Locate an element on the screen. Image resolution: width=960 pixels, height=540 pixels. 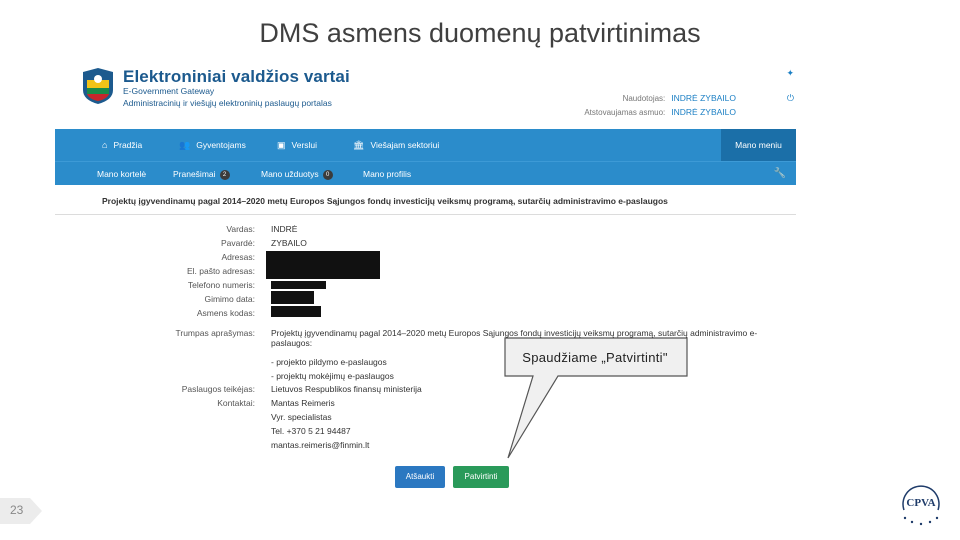
field-label: Kontaktai: is located at coordinates (236, 403).